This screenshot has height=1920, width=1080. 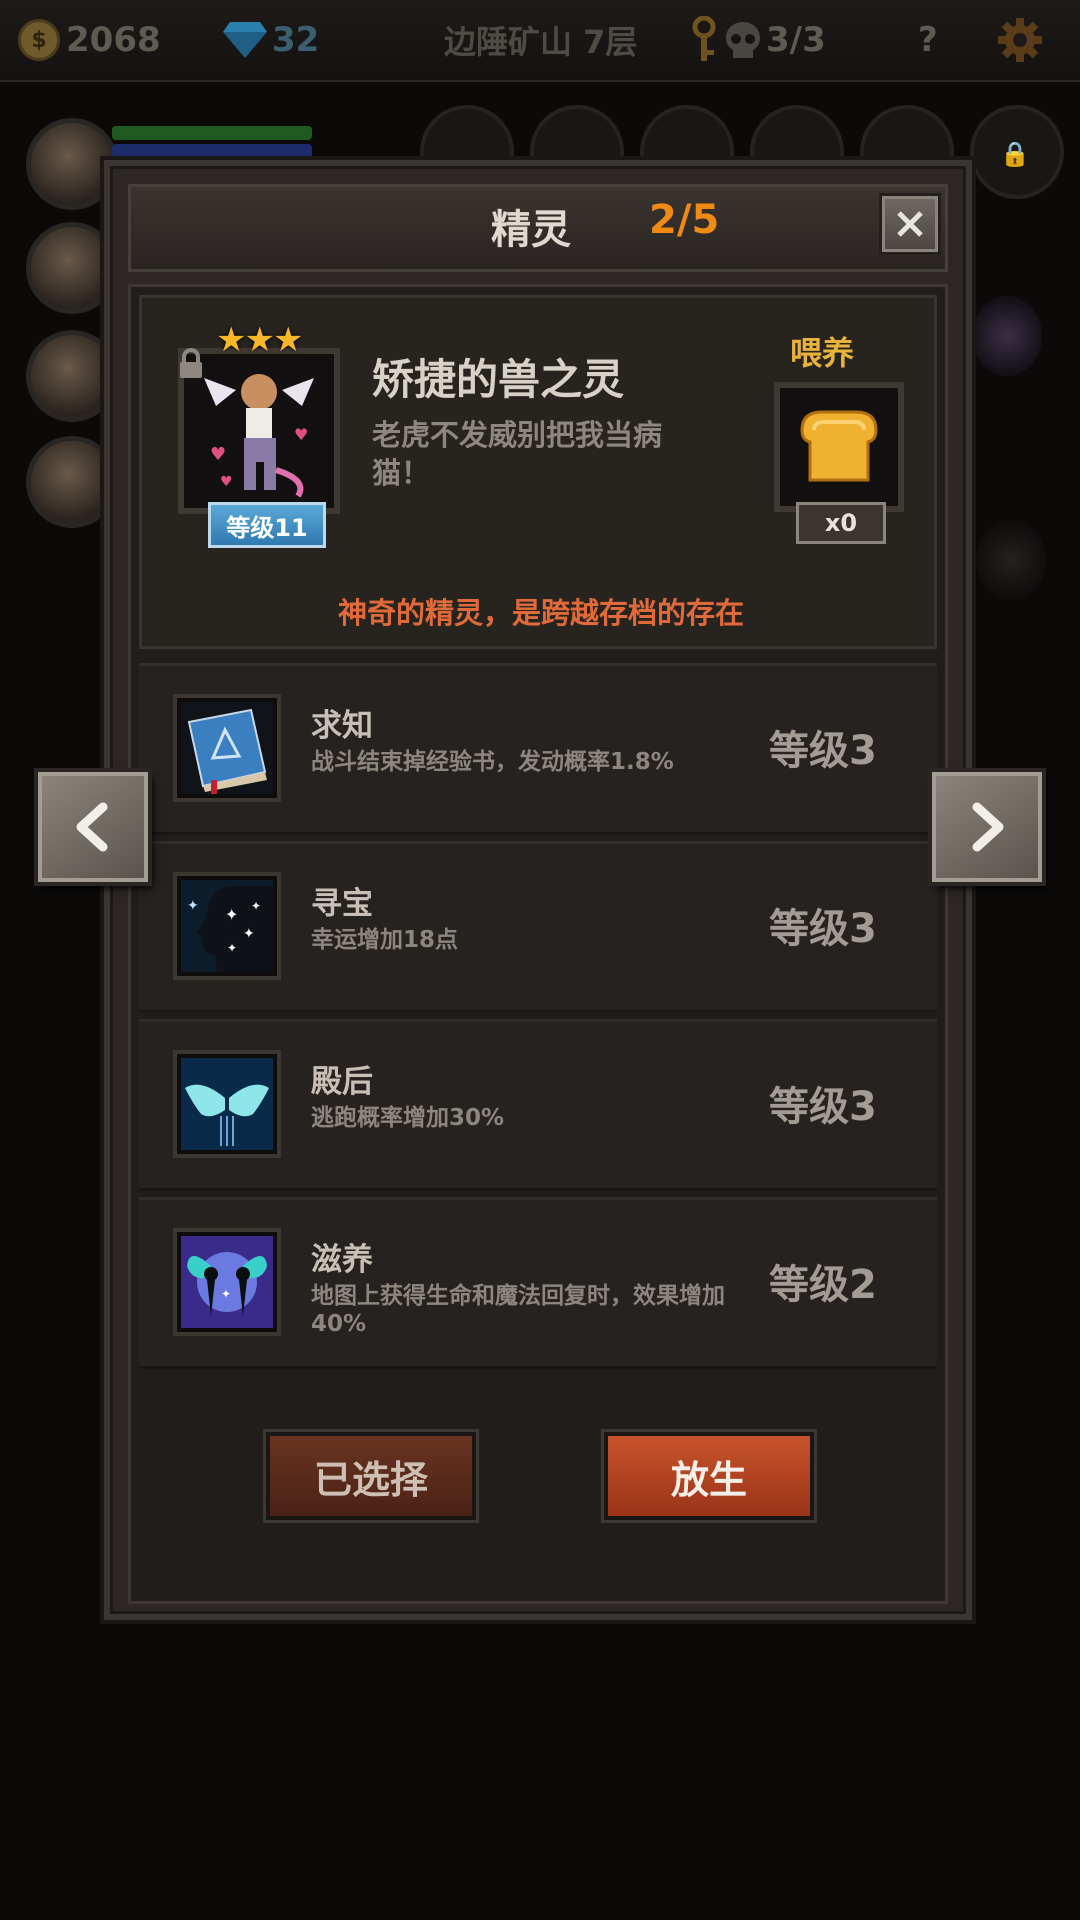 What do you see at coordinates (408, 1118) in the screenshot?
I see `skill-description: 逃跑概率增加30%` at bounding box center [408, 1118].